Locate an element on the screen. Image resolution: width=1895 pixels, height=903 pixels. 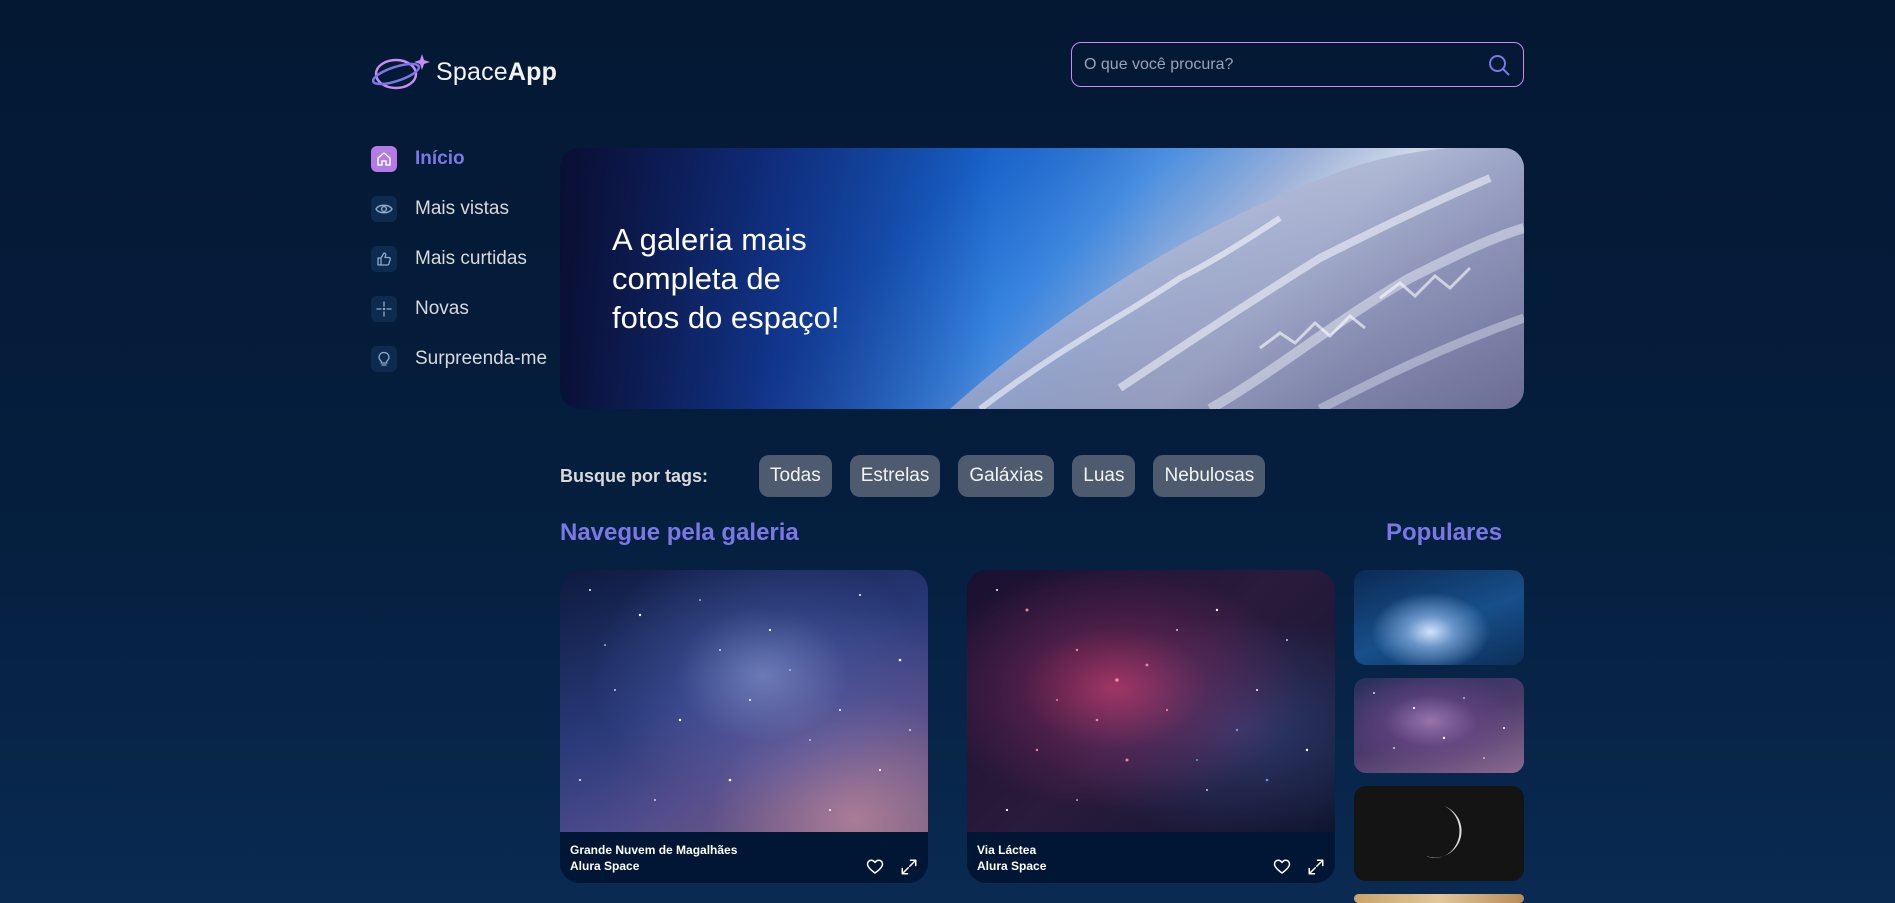
logo: SpaceApp is located at coordinates (464, 72).